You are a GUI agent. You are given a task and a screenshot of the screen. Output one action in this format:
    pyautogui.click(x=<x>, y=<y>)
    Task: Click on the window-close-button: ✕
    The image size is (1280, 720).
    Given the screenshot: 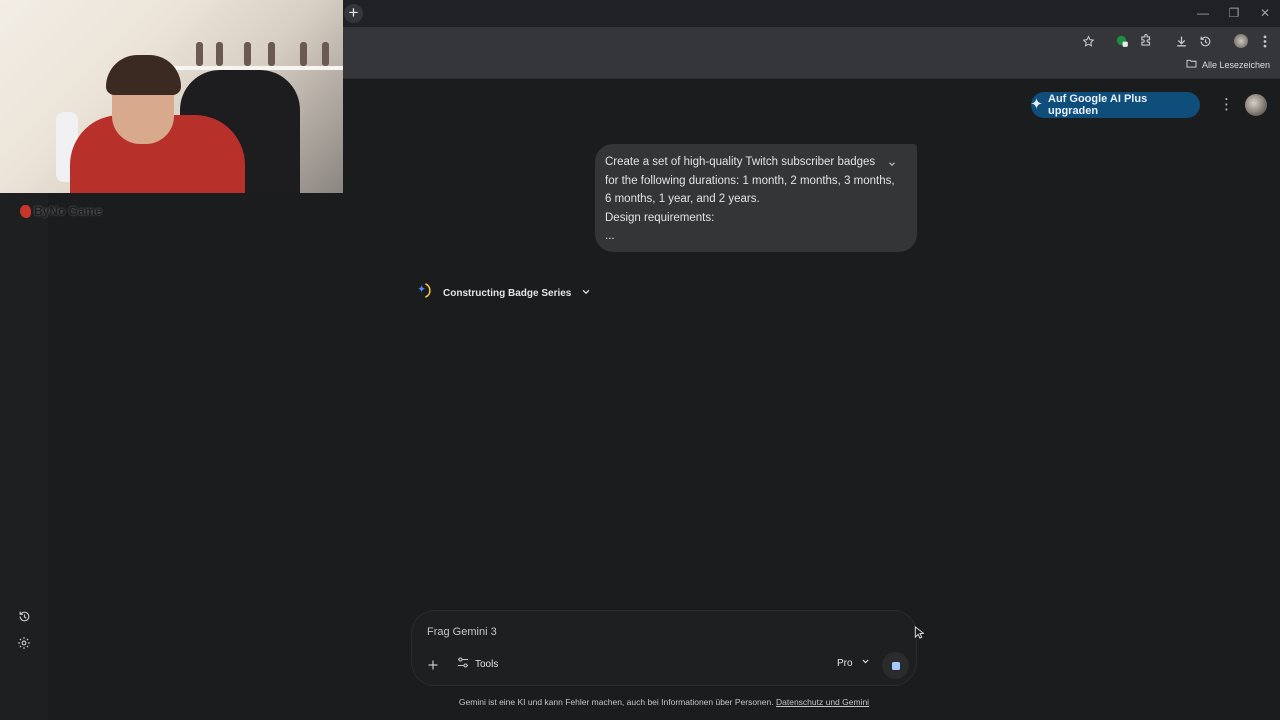 What is the action you would take?
    pyautogui.click(x=1265, y=13)
    